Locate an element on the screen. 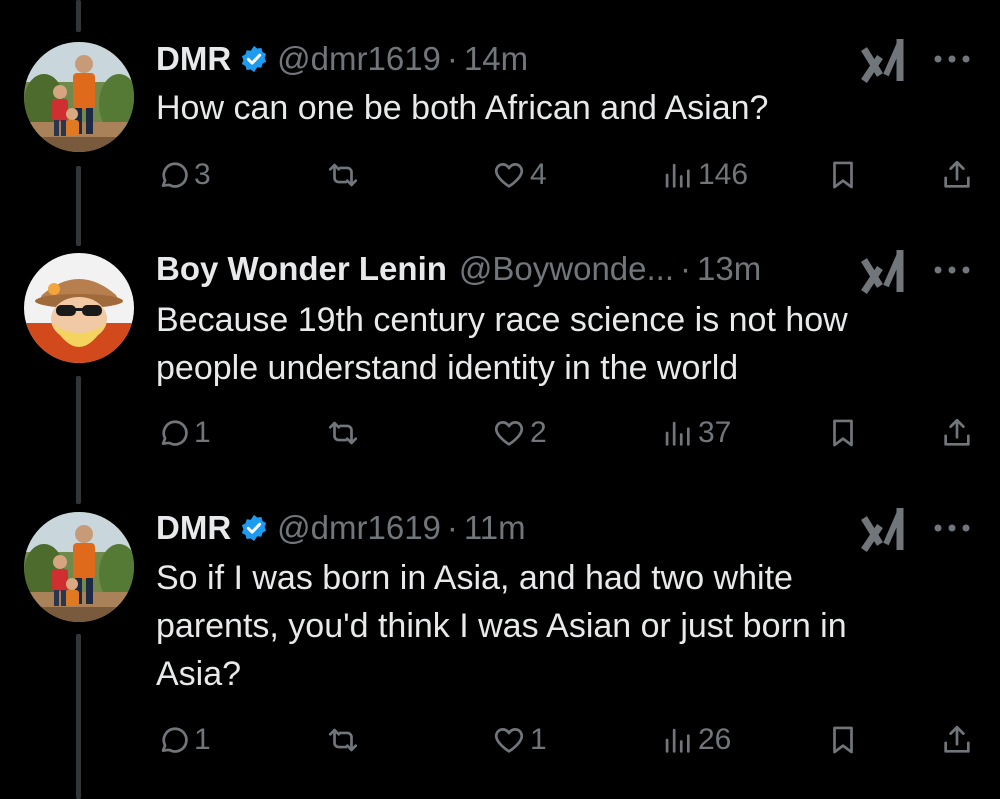 This screenshot has width=1000, height=799. like-count: 4 is located at coordinates (538, 174).